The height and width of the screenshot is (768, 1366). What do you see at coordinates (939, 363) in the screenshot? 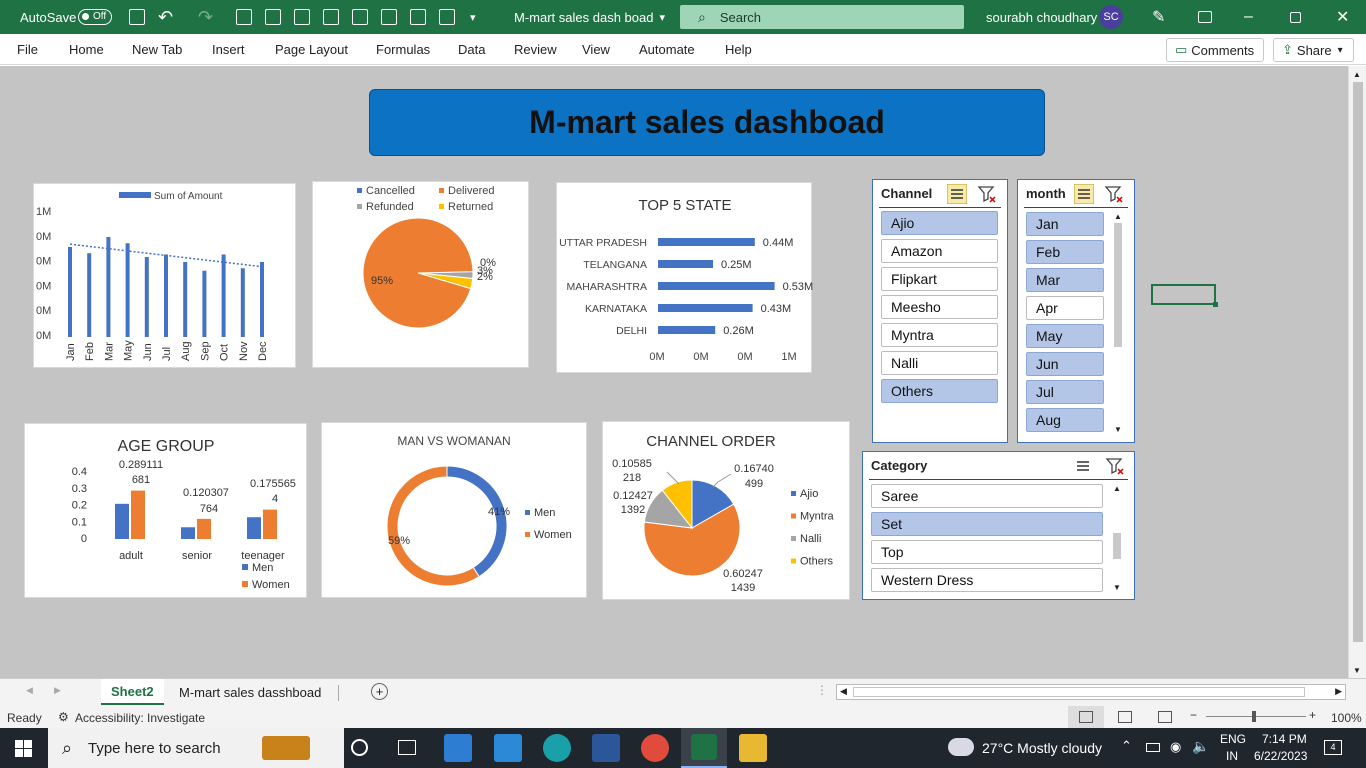
I see `slicer-item-nalli: Nalli` at bounding box center [939, 363].